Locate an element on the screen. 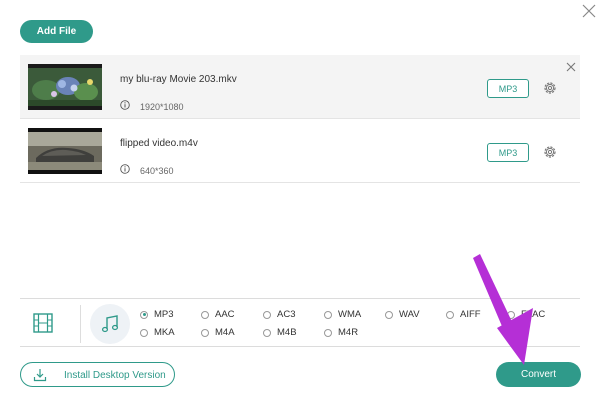  format-label: MP3 is located at coordinates (164, 314).